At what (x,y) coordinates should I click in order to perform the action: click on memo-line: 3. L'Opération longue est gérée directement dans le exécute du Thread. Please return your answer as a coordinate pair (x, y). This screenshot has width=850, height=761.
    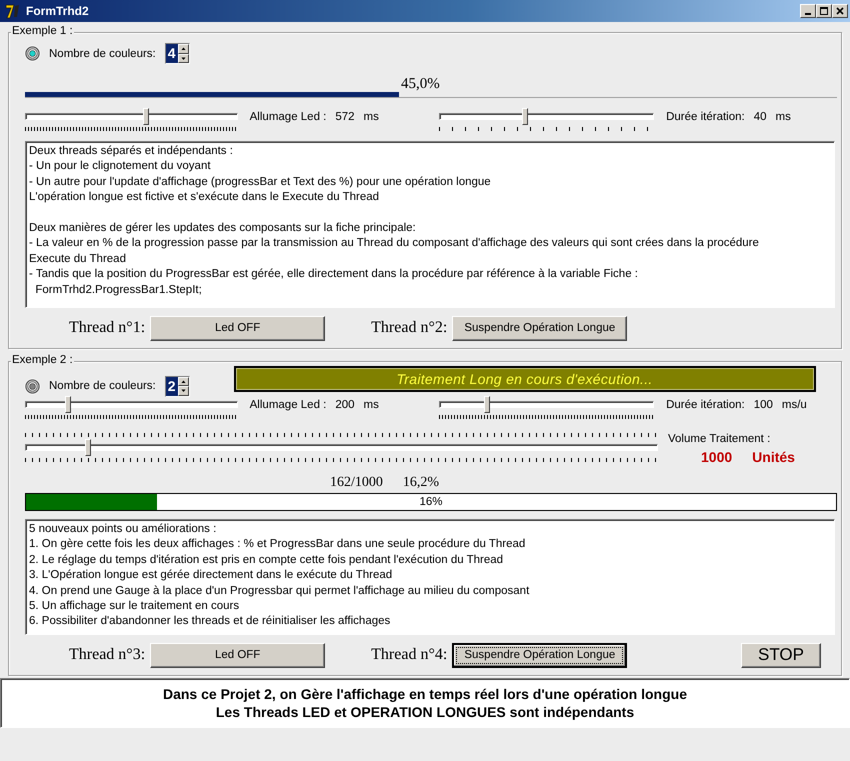
    Looking at the image, I should click on (210, 576).